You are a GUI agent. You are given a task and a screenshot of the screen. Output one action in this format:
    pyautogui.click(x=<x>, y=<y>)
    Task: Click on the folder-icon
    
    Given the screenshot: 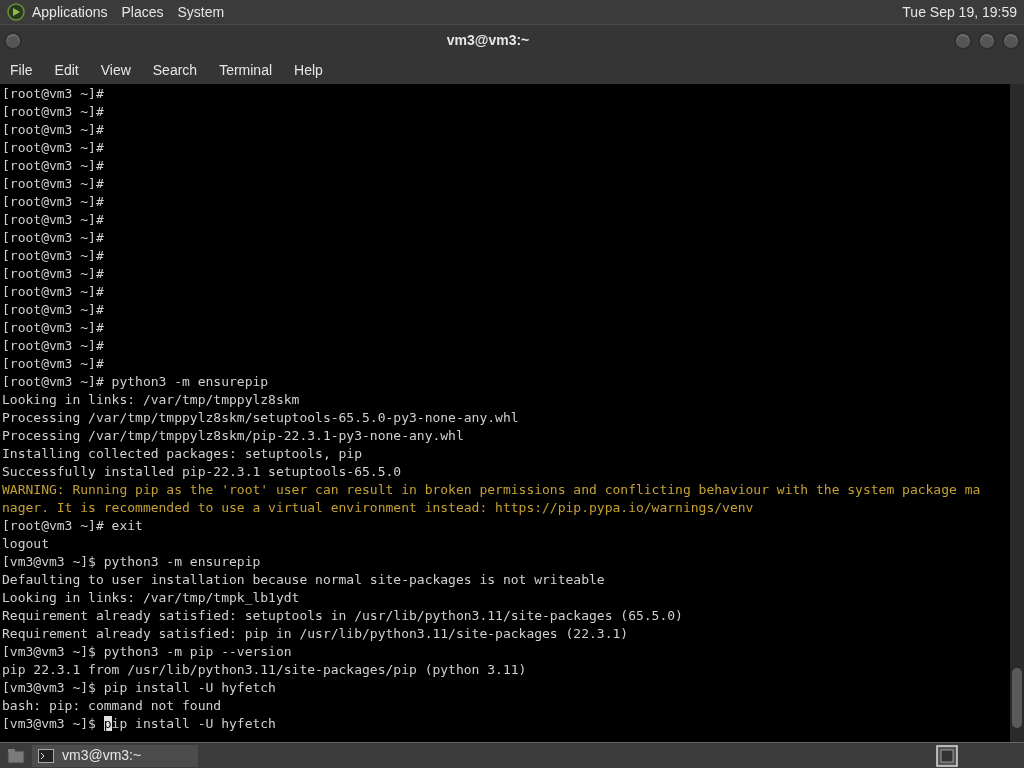 What is the action you would take?
    pyautogui.click(x=16, y=755)
    